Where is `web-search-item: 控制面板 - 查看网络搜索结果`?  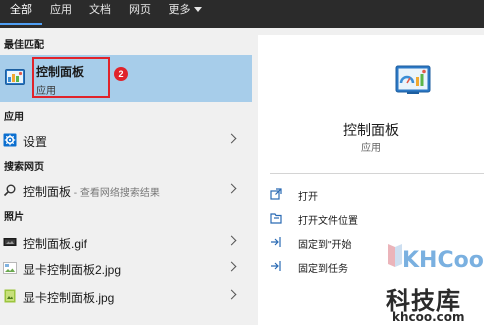
web-search-item: 控制面板 - 查看网络搜索结果 is located at coordinates (126, 190).